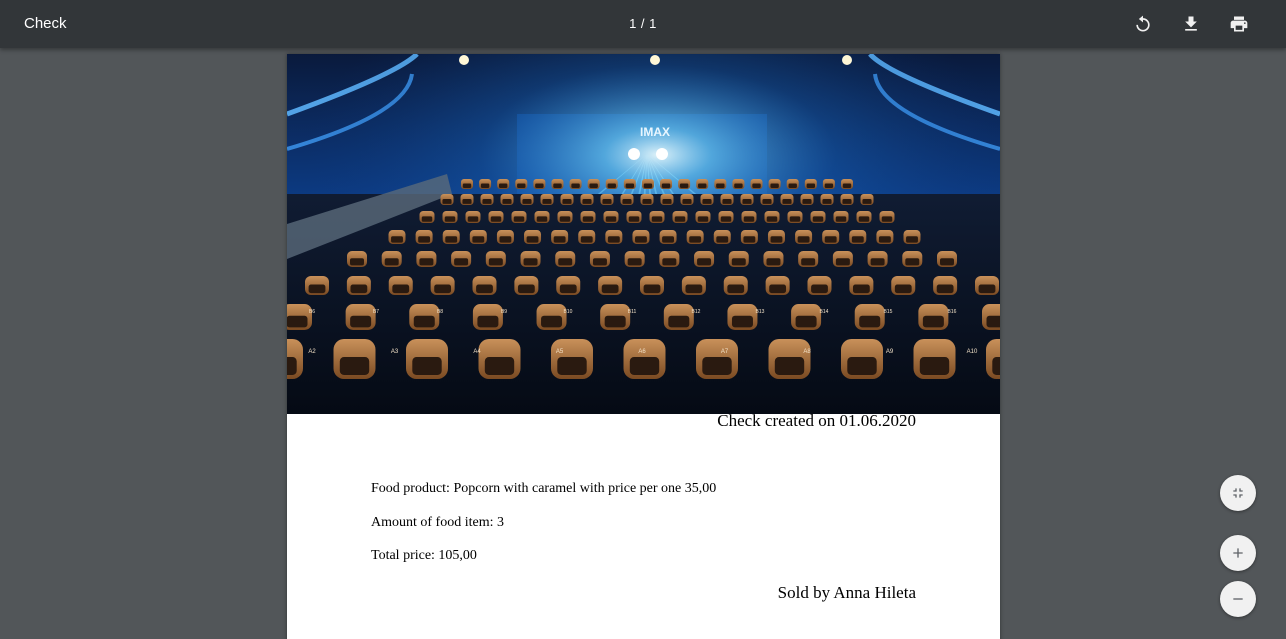 The width and height of the screenshot is (1286, 639). What do you see at coordinates (440, 312) in the screenshot?
I see `seat-label: B8` at bounding box center [440, 312].